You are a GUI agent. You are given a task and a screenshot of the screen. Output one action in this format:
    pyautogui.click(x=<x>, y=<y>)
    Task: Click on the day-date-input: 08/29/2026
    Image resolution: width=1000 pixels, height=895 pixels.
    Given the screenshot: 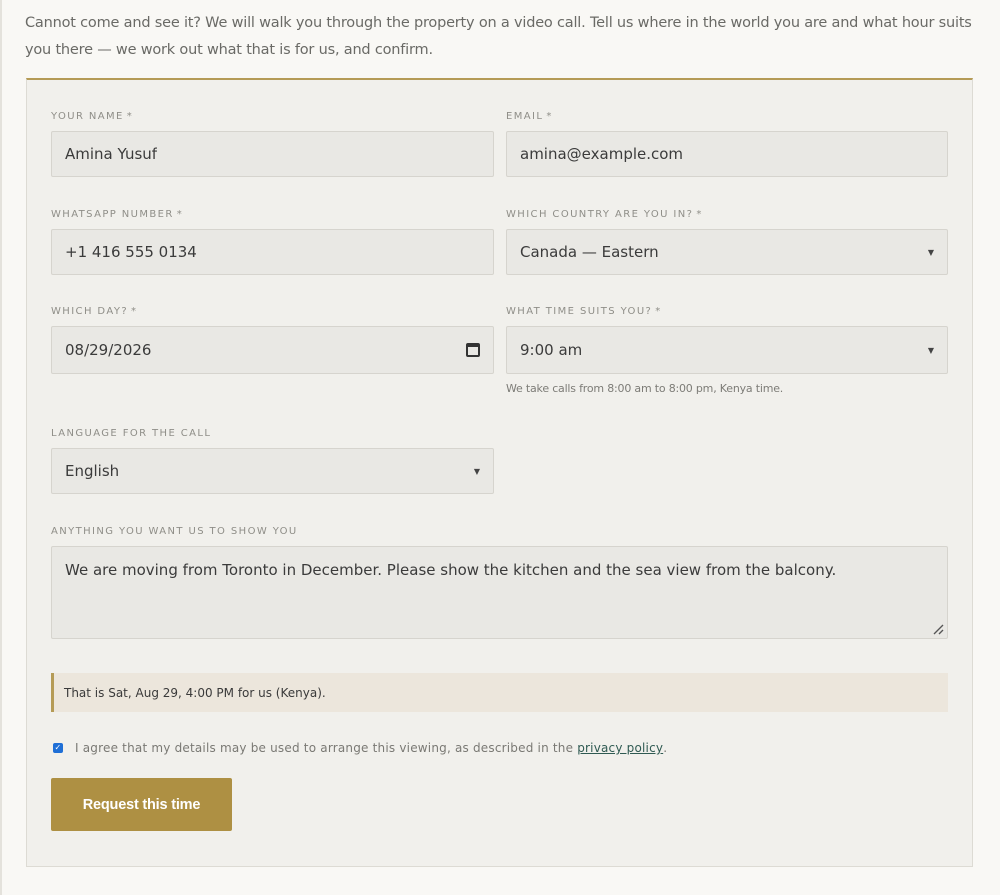 What is the action you would take?
    pyautogui.click(x=272, y=350)
    